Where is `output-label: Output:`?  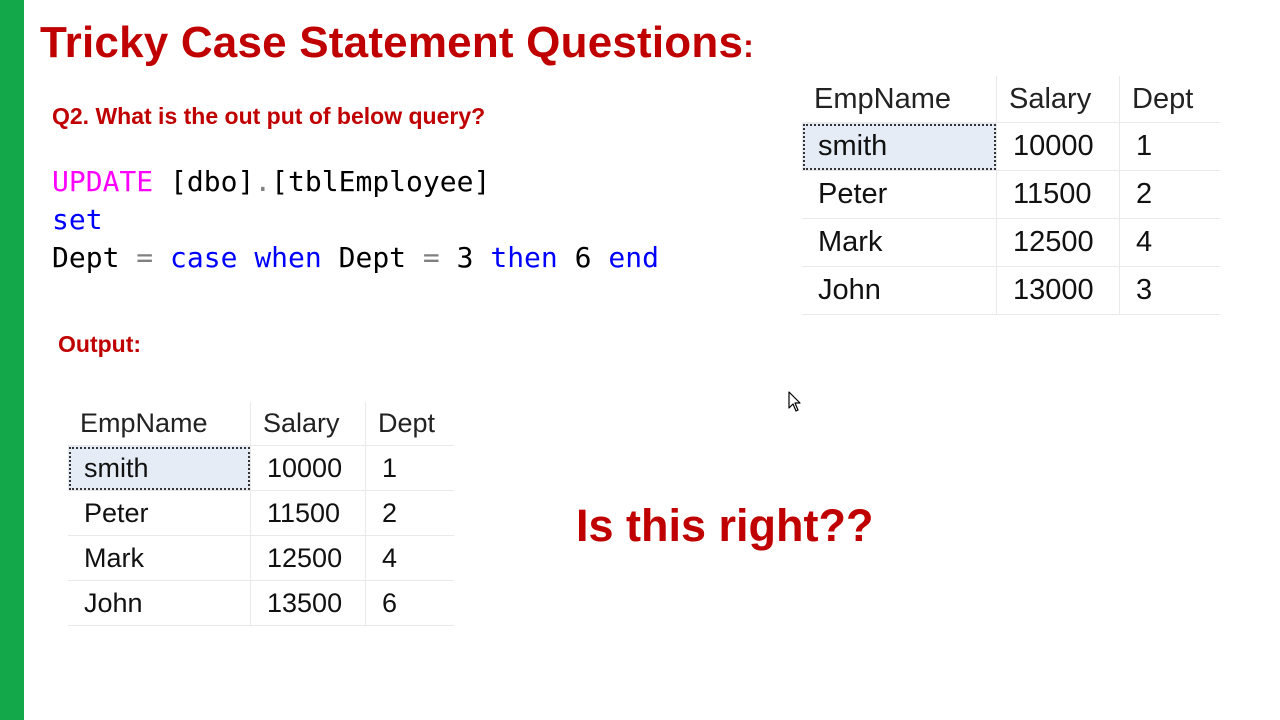
output-label: Output: is located at coordinates (100, 344).